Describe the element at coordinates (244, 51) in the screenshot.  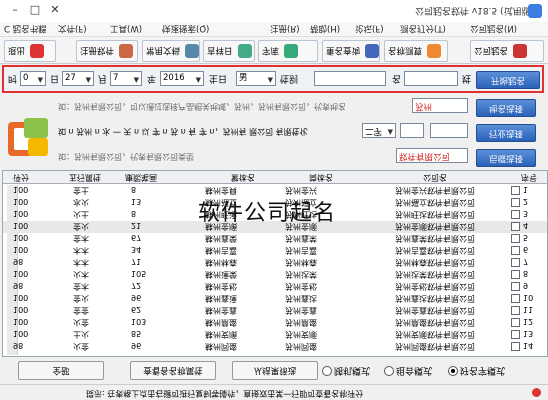
I see `calendar-icon` at that location.